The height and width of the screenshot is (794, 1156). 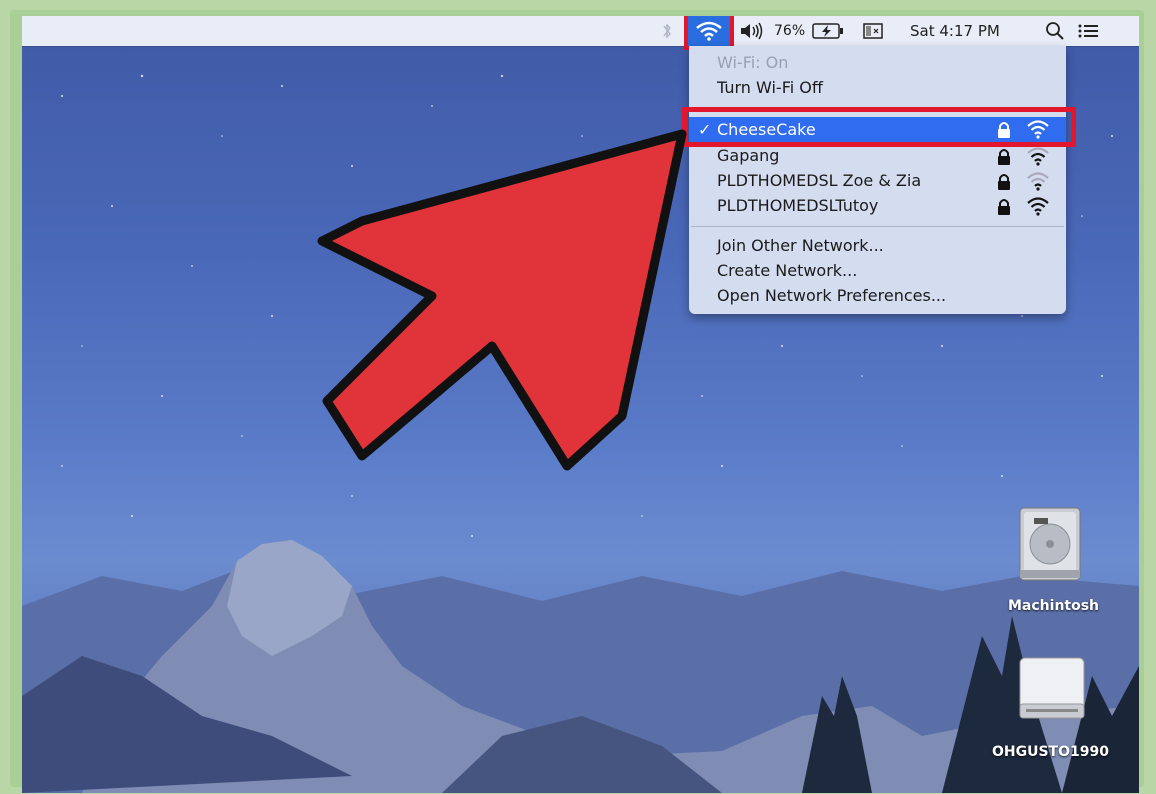 I want to click on hard-drive-icon, so click(x=1050, y=544).